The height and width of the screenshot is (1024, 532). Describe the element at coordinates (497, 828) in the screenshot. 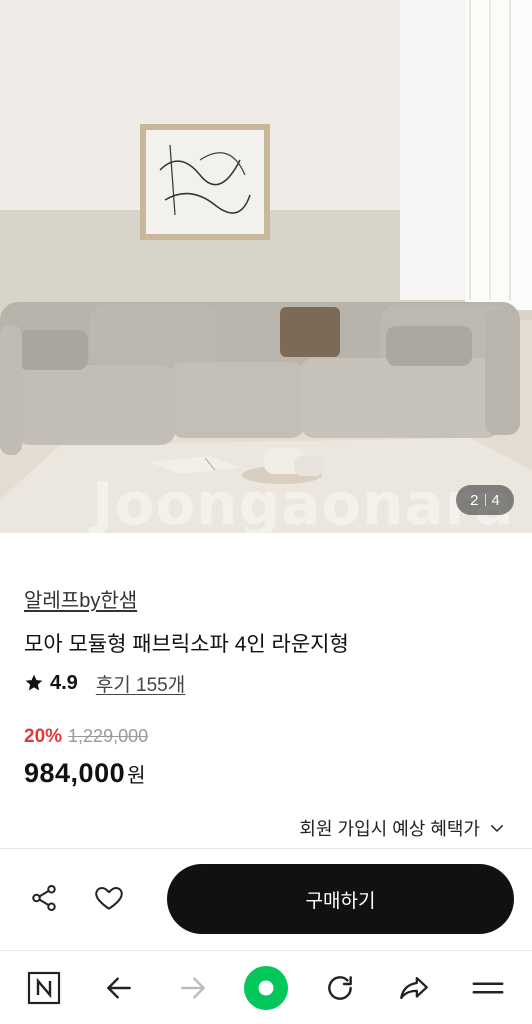

I see `chevron-down-icon` at that location.